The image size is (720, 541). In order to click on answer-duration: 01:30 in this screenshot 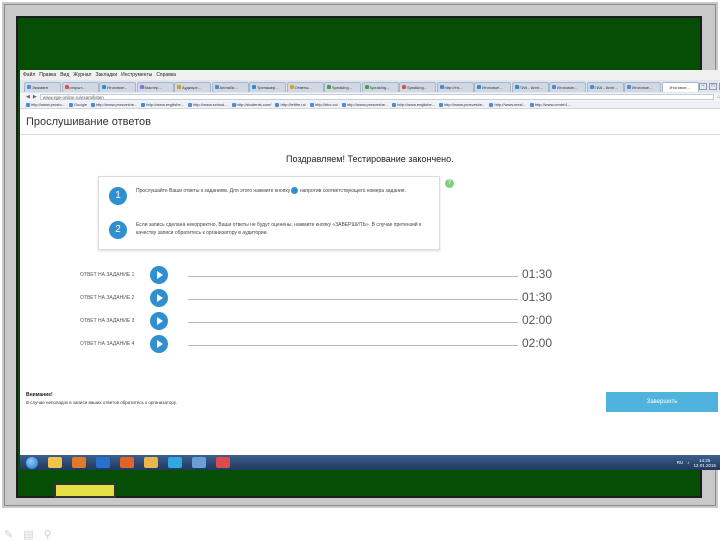, I will do `click(537, 274)`.